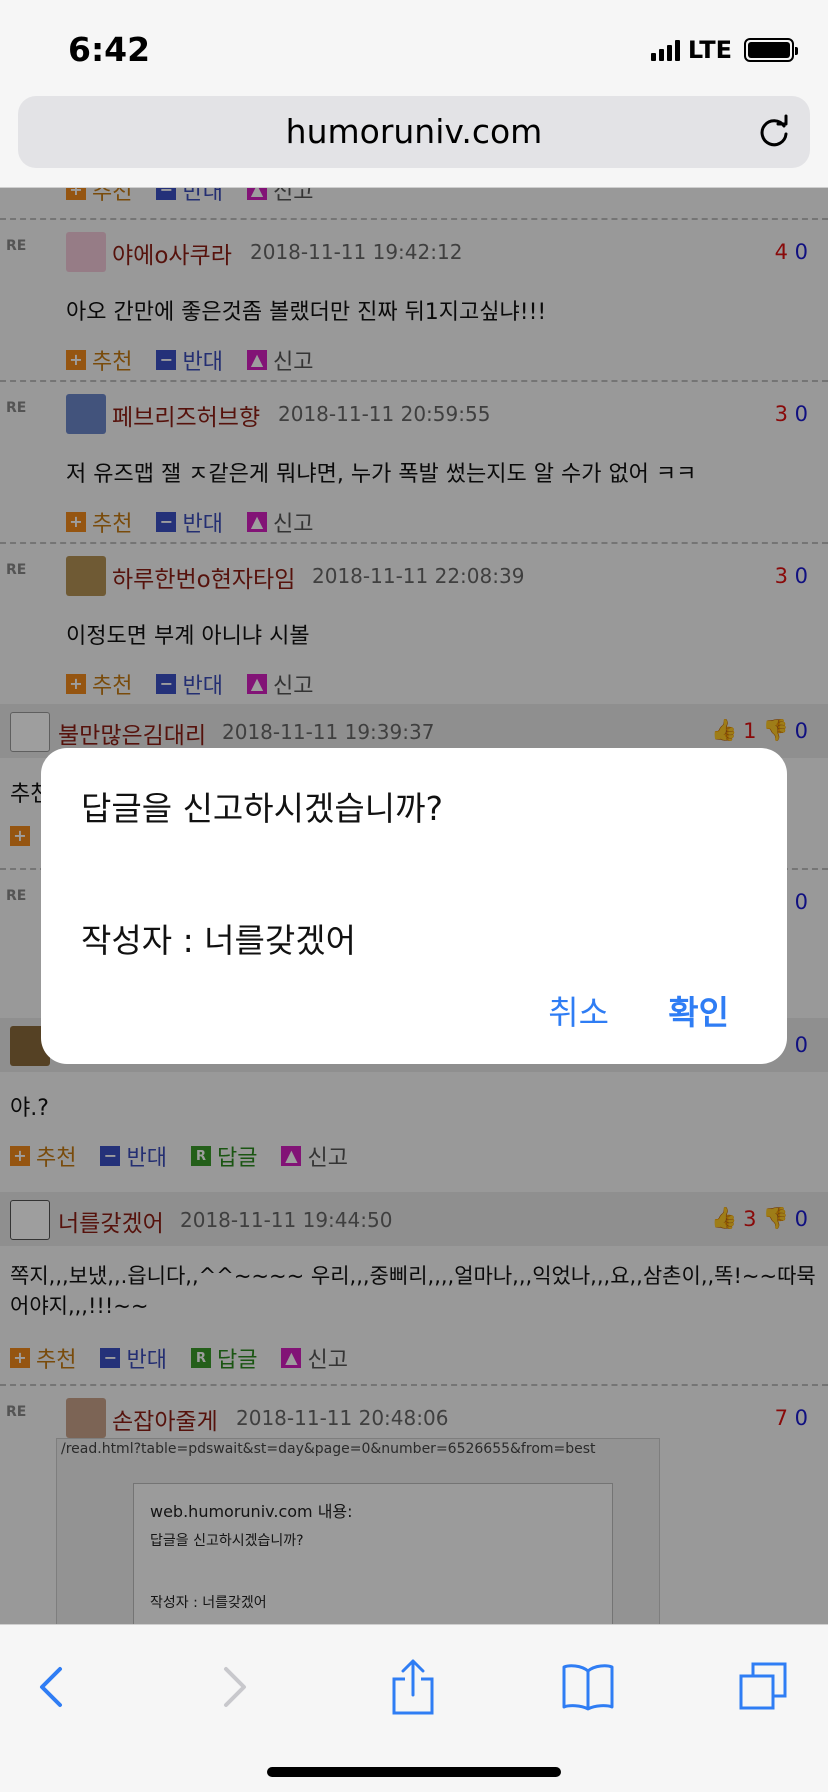 This screenshot has height=1792, width=828. Describe the element at coordinates (262, 808) in the screenshot. I see `alert-title: 답글을 신고하시겠습니까?` at that location.